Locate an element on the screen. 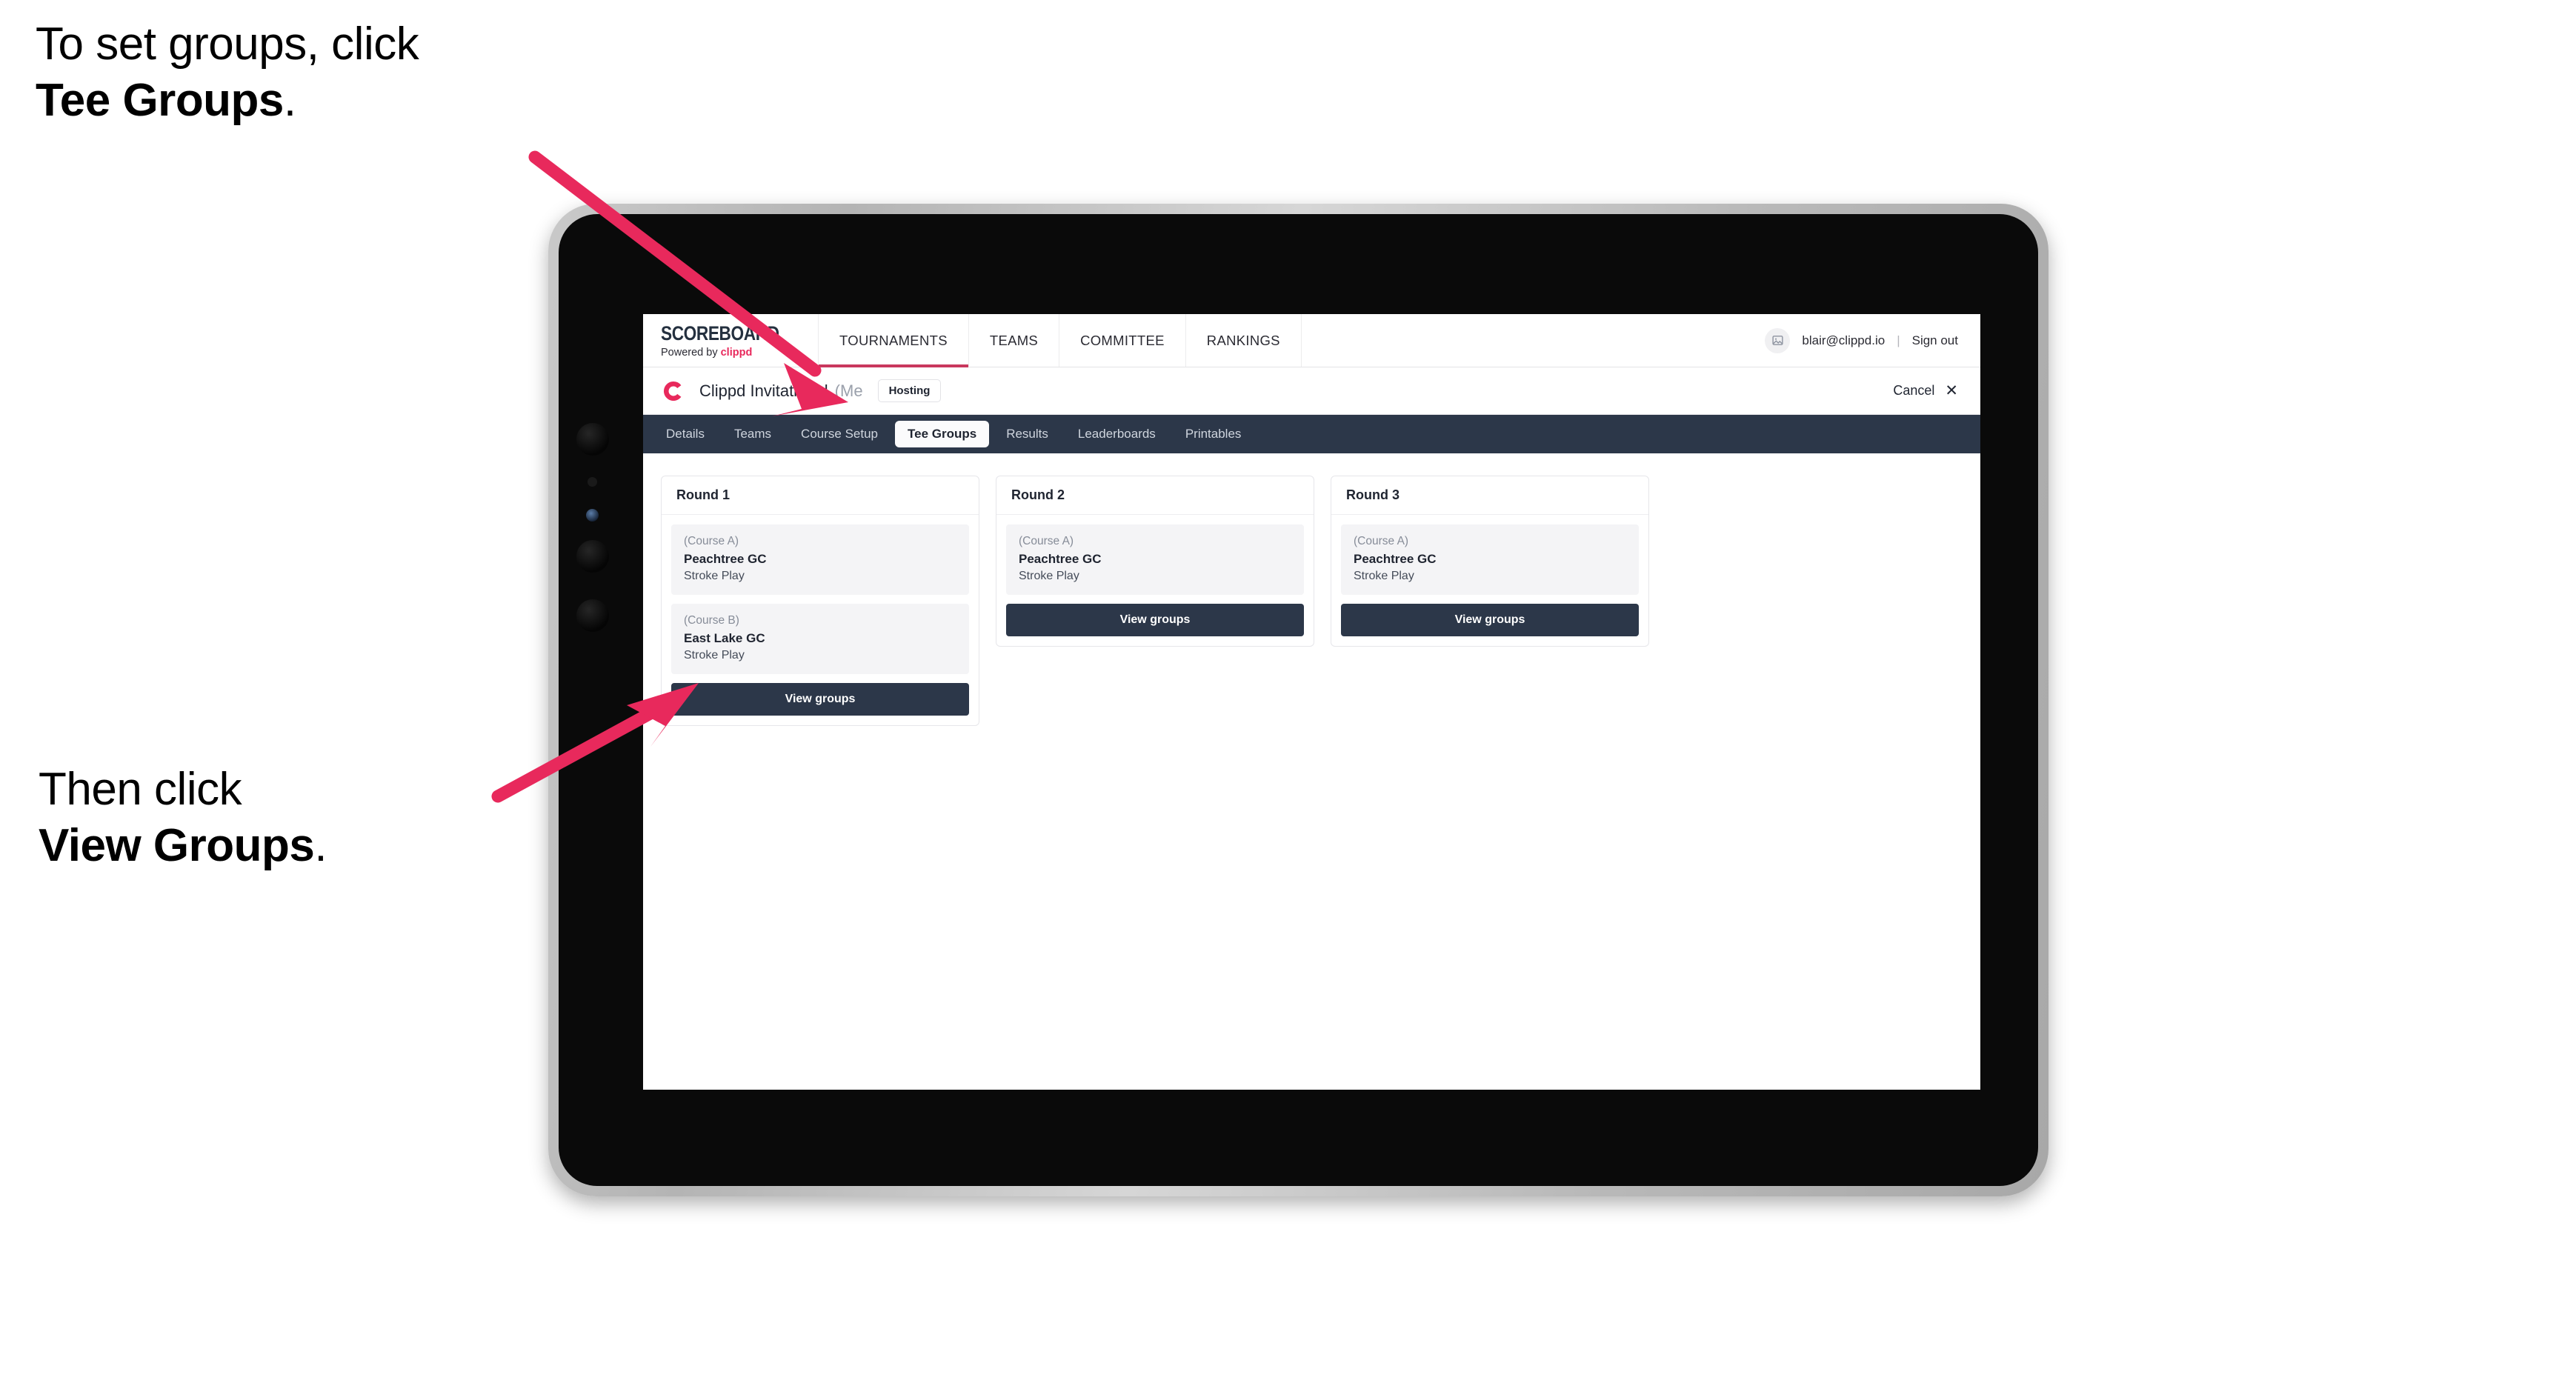 The height and width of the screenshot is (1386, 2576). scoreboard-logo: SCOREBOARD Powered by clippd is located at coordinates (730, 340).